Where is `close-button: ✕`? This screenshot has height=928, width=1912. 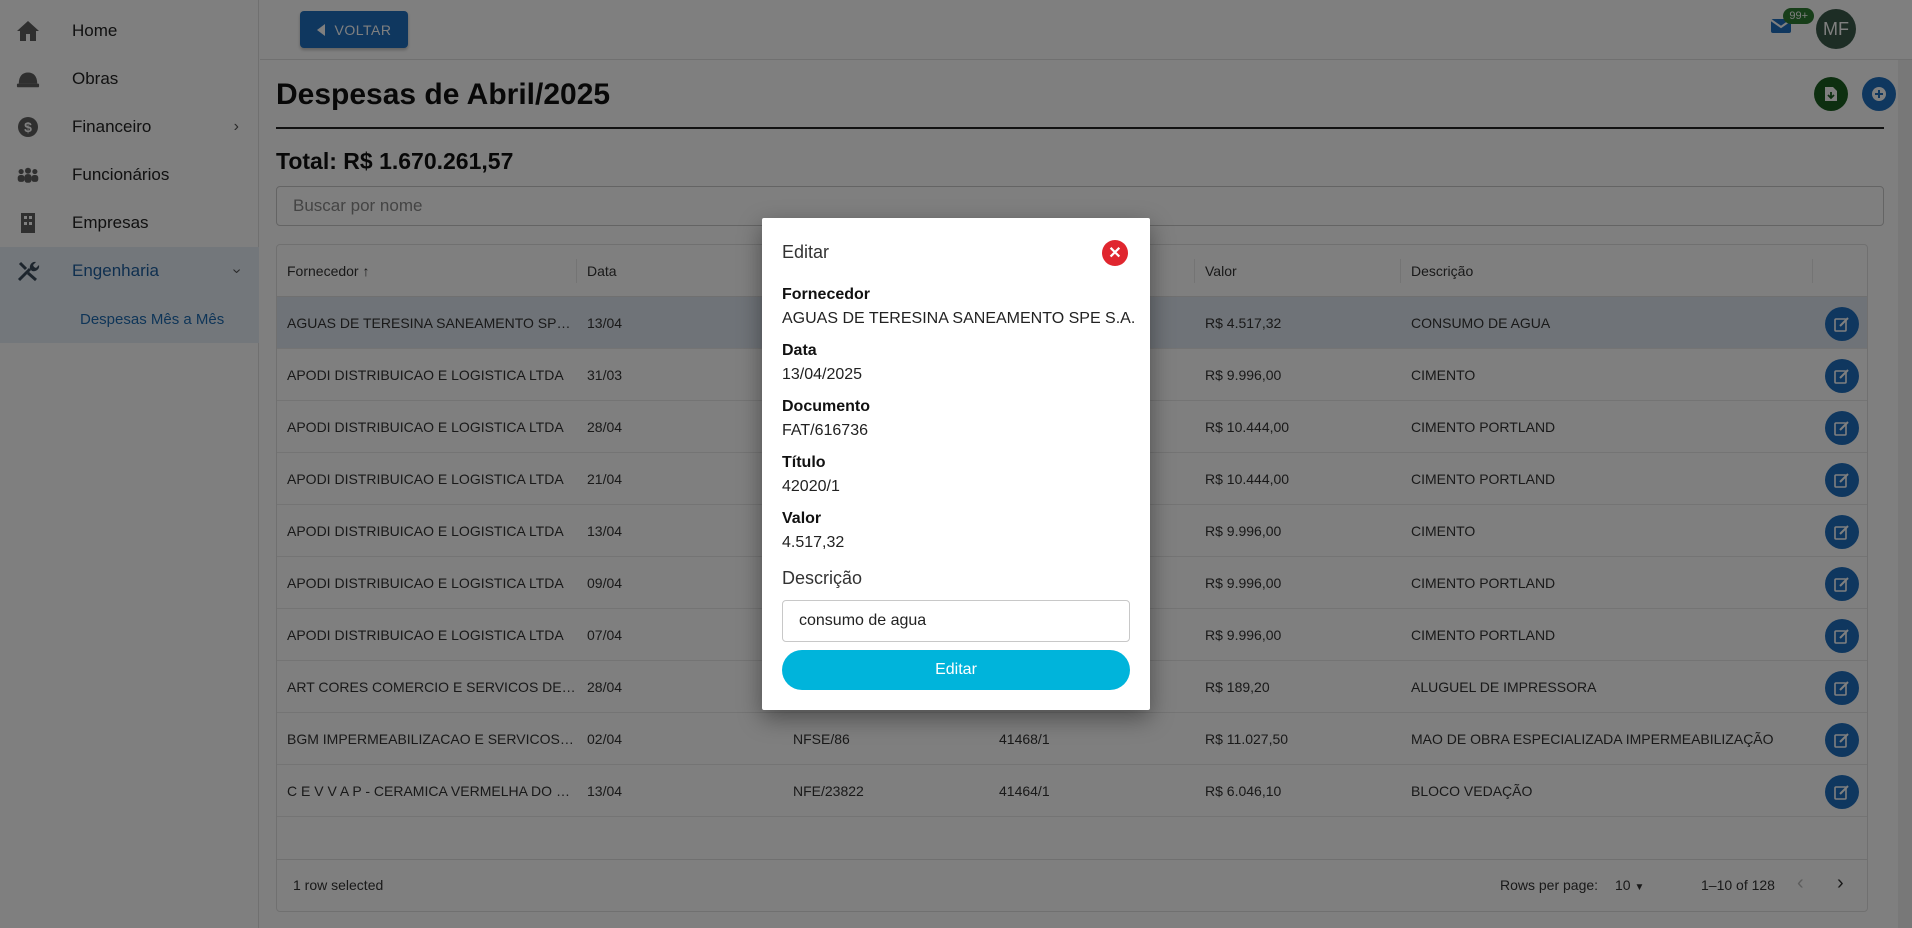 close-button: ✕ is located at coordinates (1115, 253).